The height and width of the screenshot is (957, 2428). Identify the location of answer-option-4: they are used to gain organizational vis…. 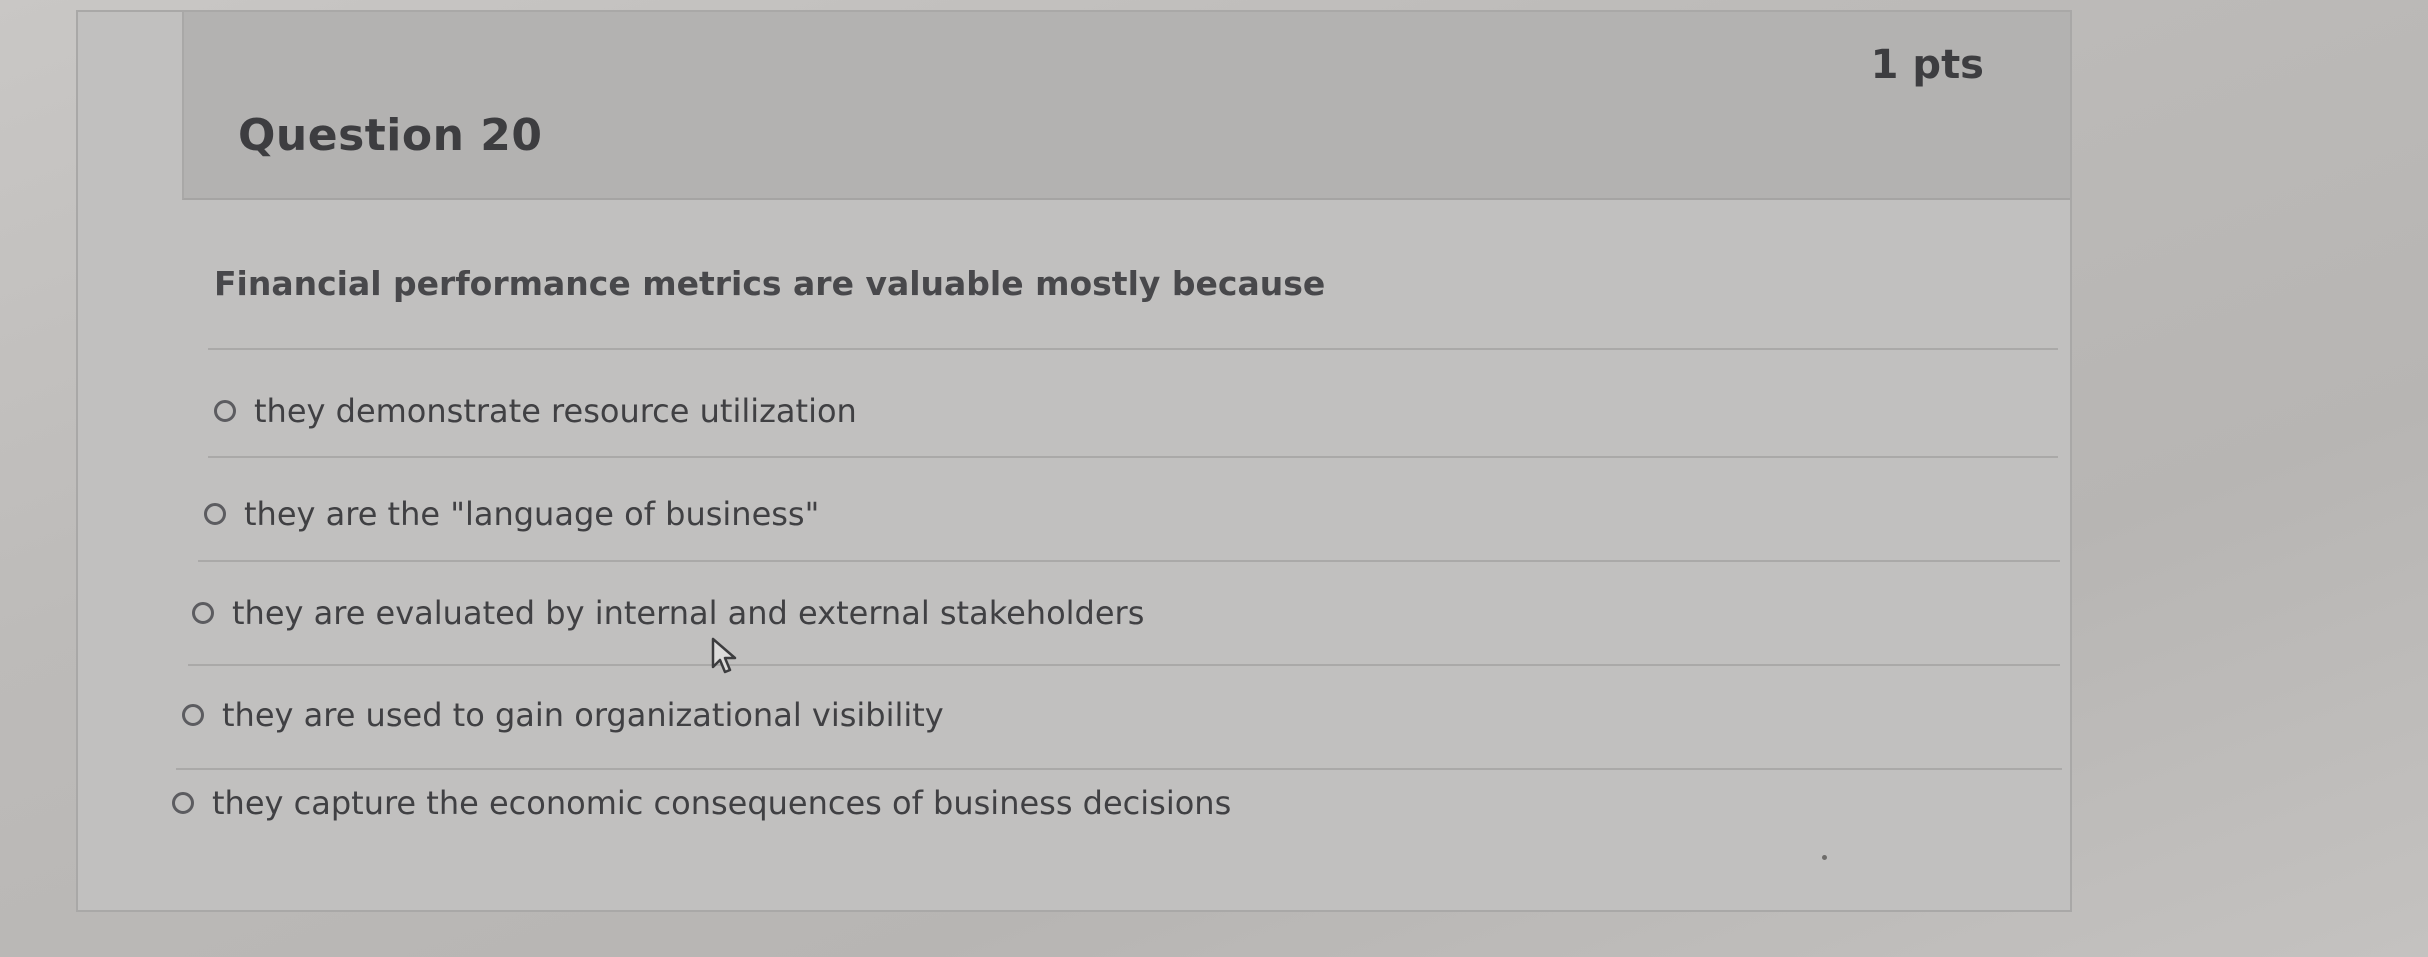
(563, 715).